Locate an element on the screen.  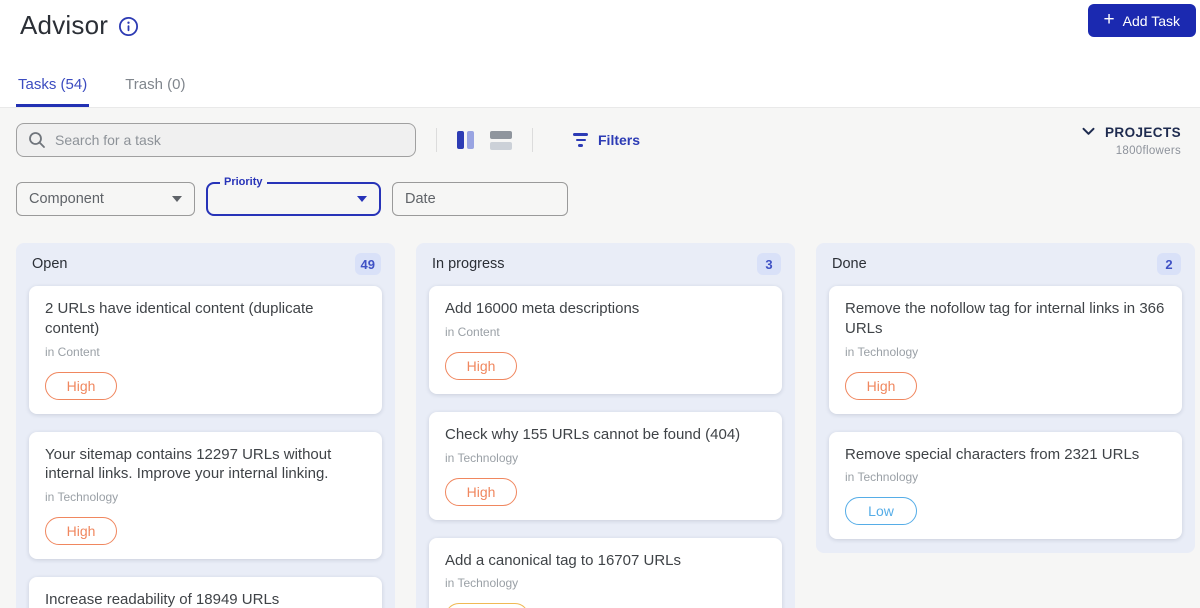
card-title: Increase readability of 18949 URLs is located at coordinates (162, 599).